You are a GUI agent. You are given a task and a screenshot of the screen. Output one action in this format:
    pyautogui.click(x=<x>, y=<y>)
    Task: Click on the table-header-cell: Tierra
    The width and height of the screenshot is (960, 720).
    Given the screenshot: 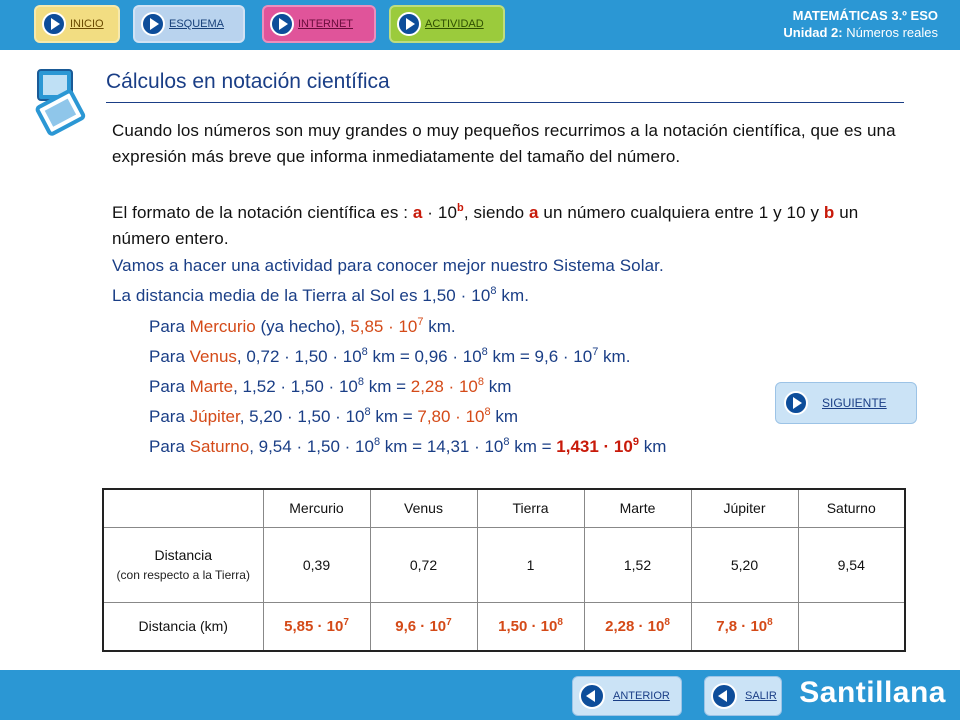 What is the action you would take?
    pyautogui.click(x=530, y=508)
    